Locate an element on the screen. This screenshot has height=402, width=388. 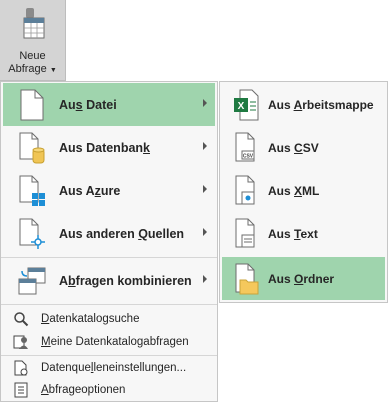
menu-item-from-other-sources: Aus anderen Quellen is located at coordinates (109, 233).